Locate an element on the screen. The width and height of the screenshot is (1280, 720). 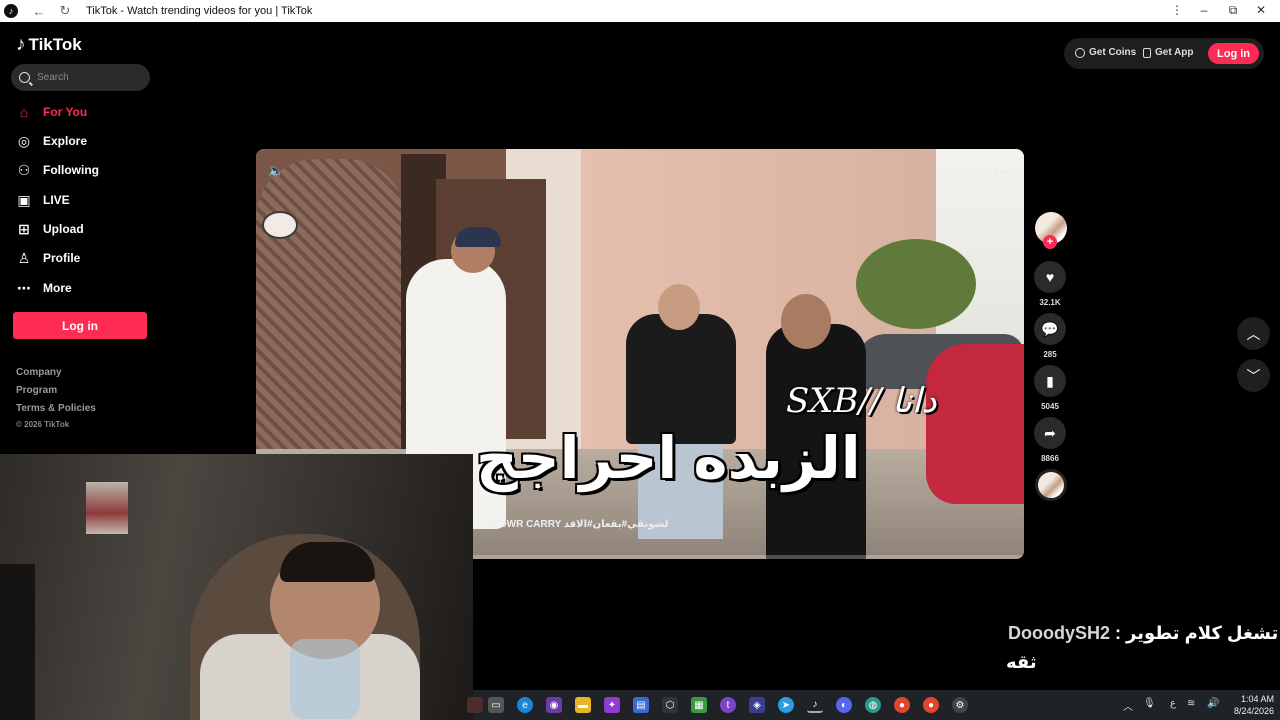
phone-icon is located at coordinates (1147, 52).